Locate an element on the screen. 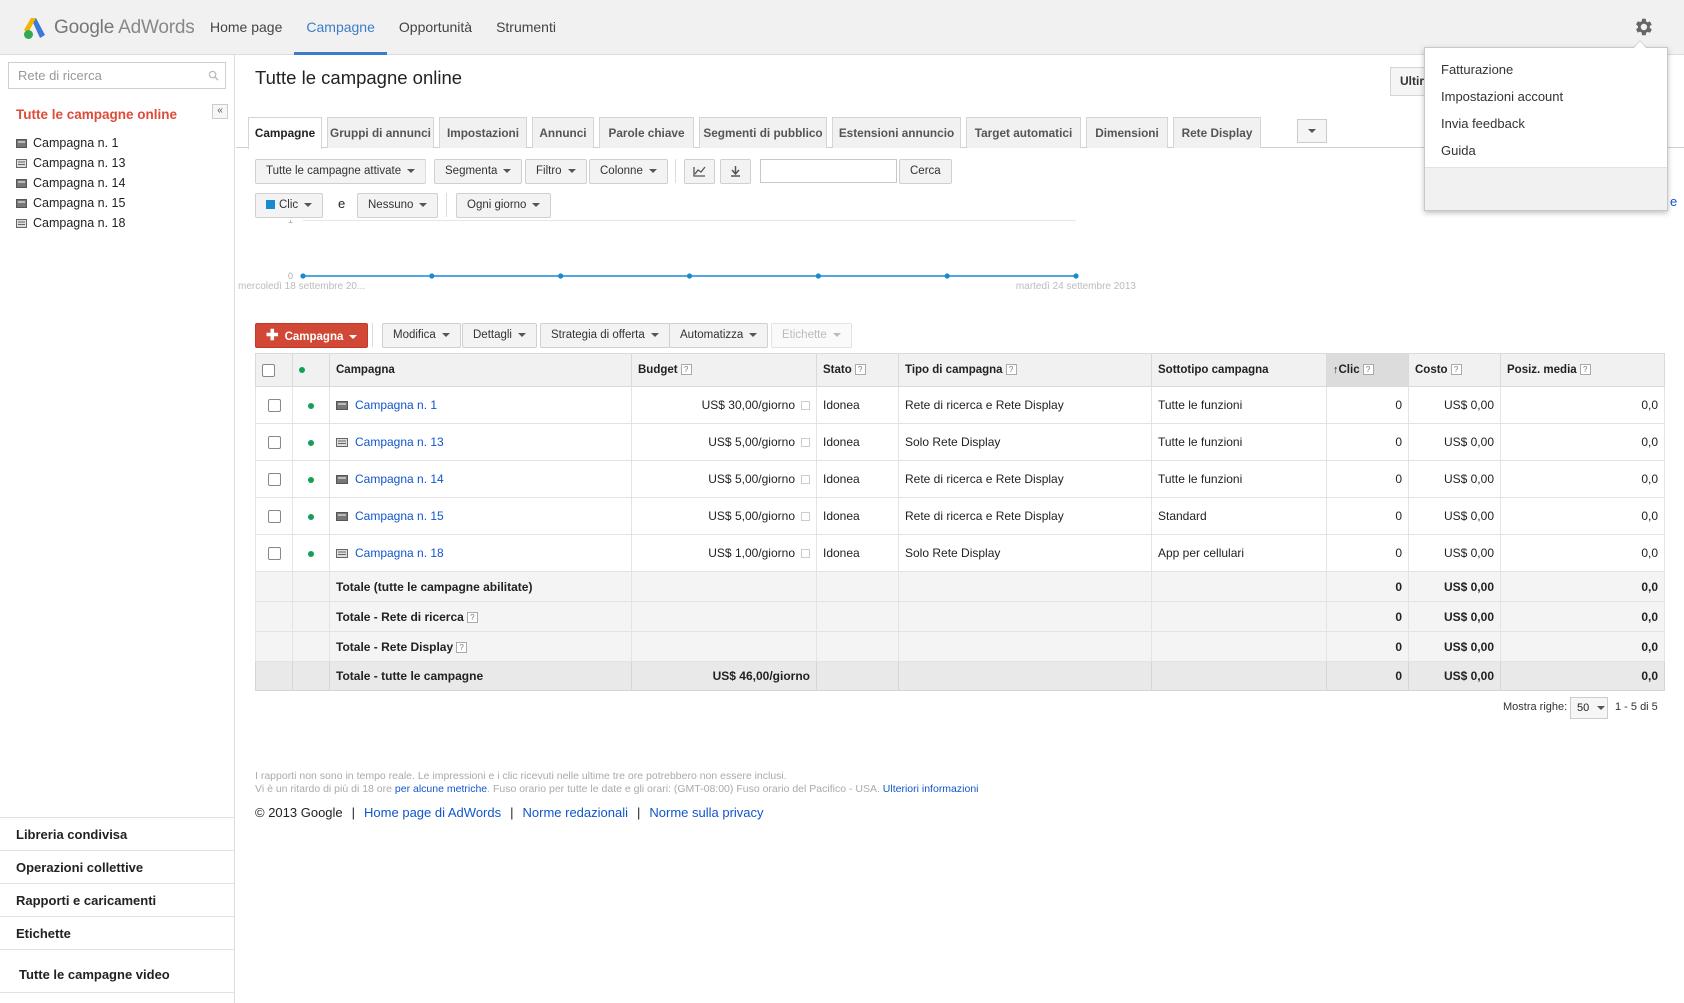 The width and height of the screenshot is (1684, 1003). tab-ad-extensions: Estensioni annuncio is located at coordinates (896, 132).